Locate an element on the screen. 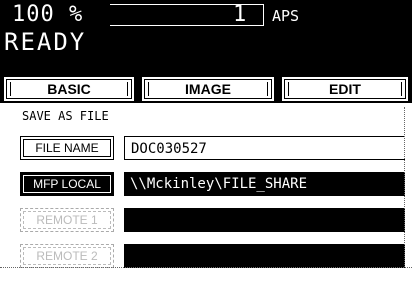 The width and height of the screenshot is (412, 307). section-title: SAVE AS FILE is located at coordinates (65, 116).